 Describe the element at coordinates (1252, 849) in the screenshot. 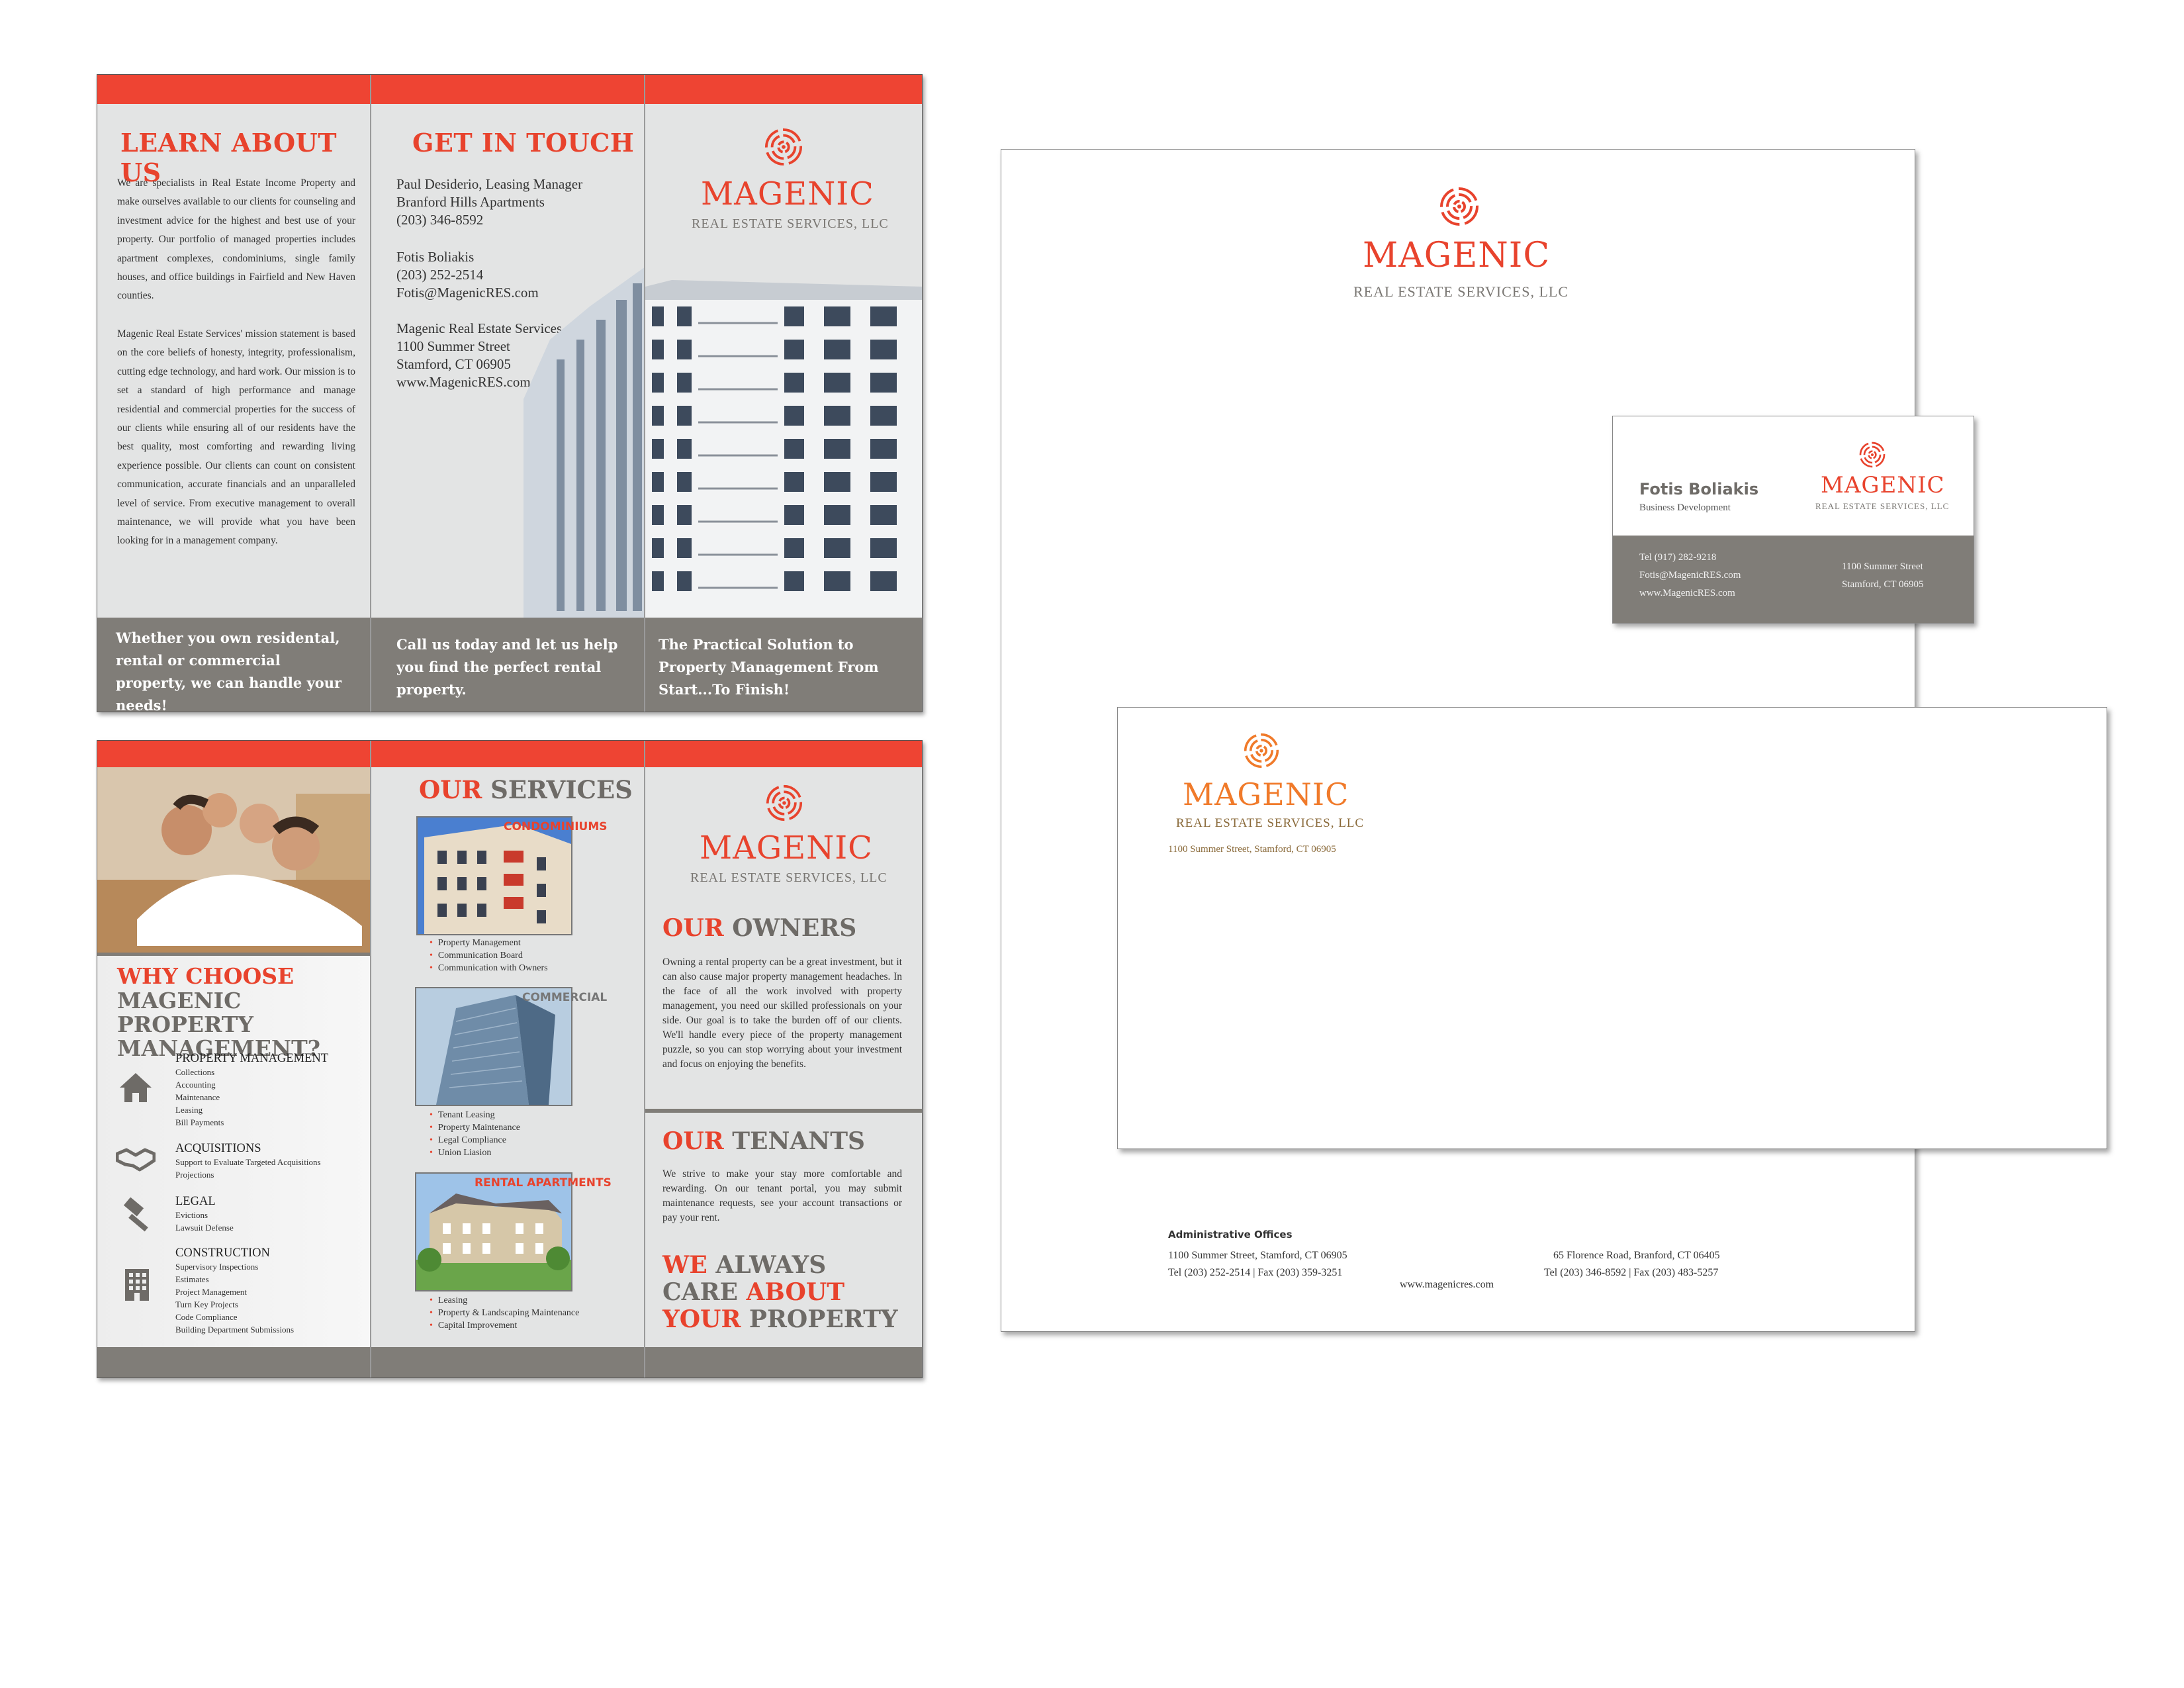

I see `return-address: 1100 Summer Street, Stamford, CT 06905` at that location.